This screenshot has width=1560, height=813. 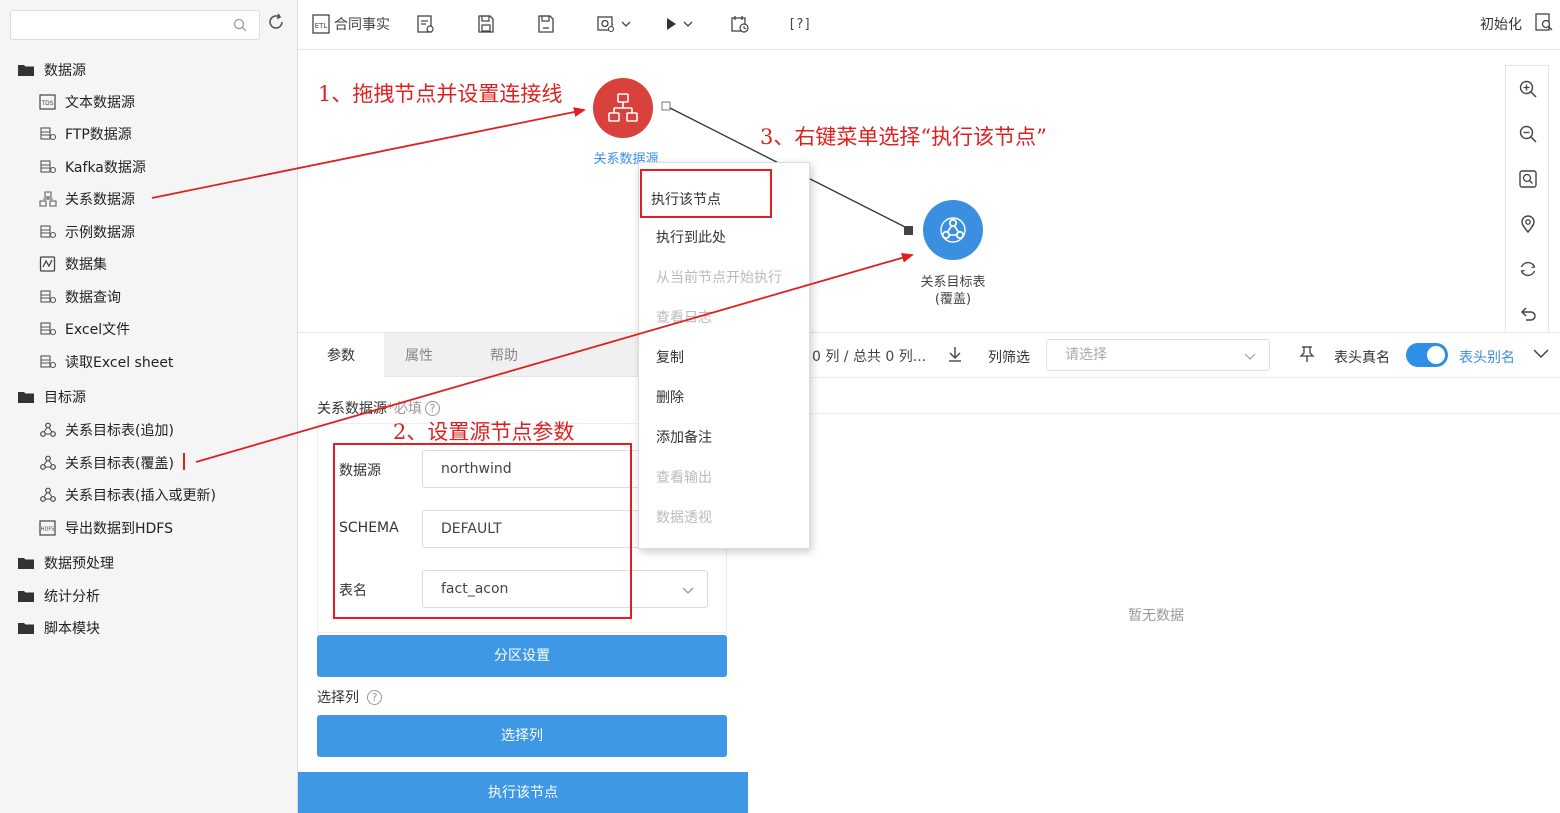 I want to click on tree-item-label: 关系数据源, so click(x=100, y=200).